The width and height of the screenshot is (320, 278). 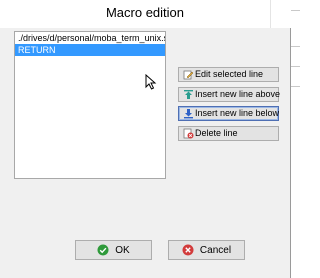 What do you see at coordinates (215, 250) in the screenshot?
I see `cancel-label: Cancel` at bounding box center [215, 250].